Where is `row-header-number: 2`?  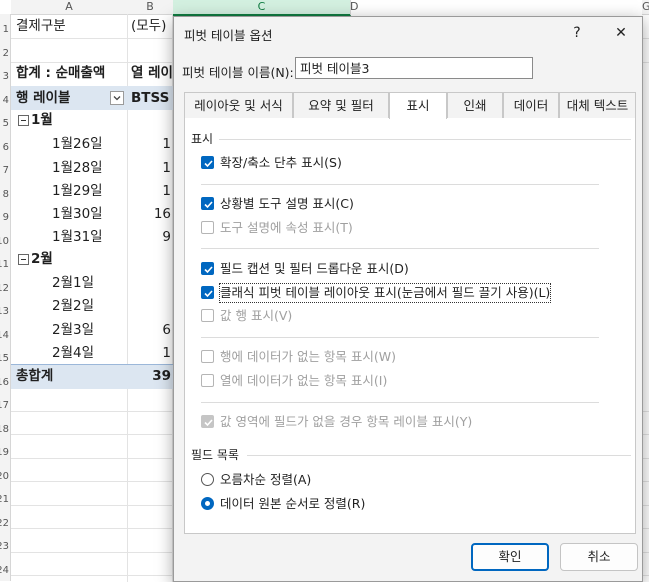
row-header-number: 2 is located at coordinates (6, 53).